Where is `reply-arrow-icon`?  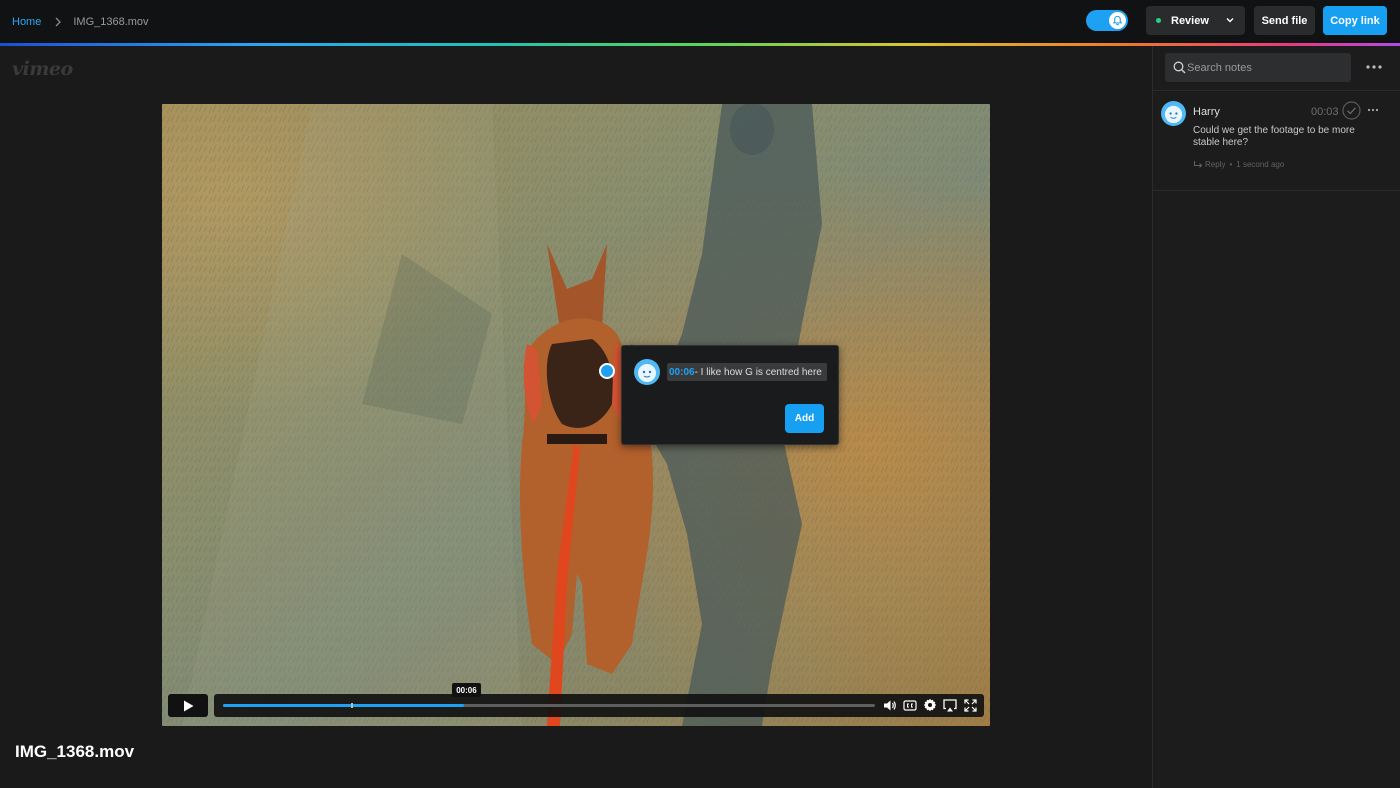
reply-arrow-icon is located at coordinates (1198, 164).